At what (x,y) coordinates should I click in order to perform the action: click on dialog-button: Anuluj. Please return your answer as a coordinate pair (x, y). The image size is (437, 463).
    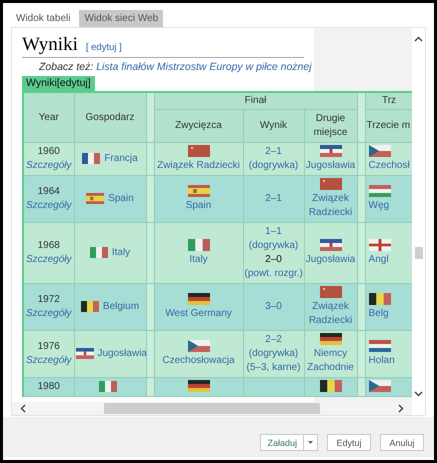
    Looking at the image, I should click on (402, 442).